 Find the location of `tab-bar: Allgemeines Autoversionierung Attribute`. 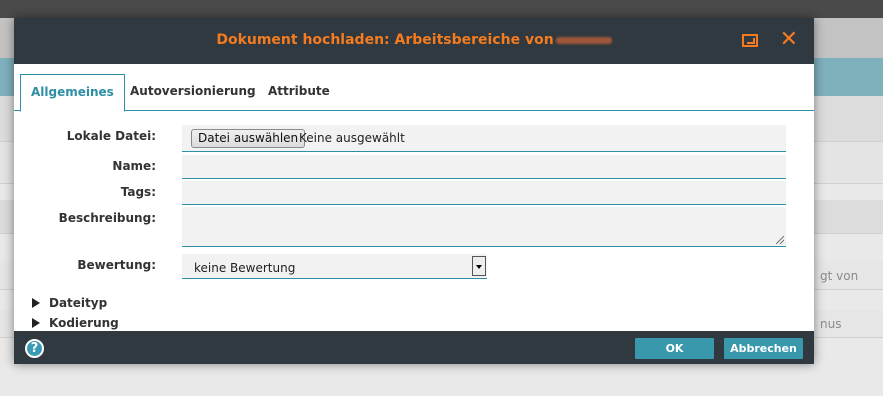

tab-bar: Allgemeines Autoversionierung Attribute is located at coordinates (414, 88).